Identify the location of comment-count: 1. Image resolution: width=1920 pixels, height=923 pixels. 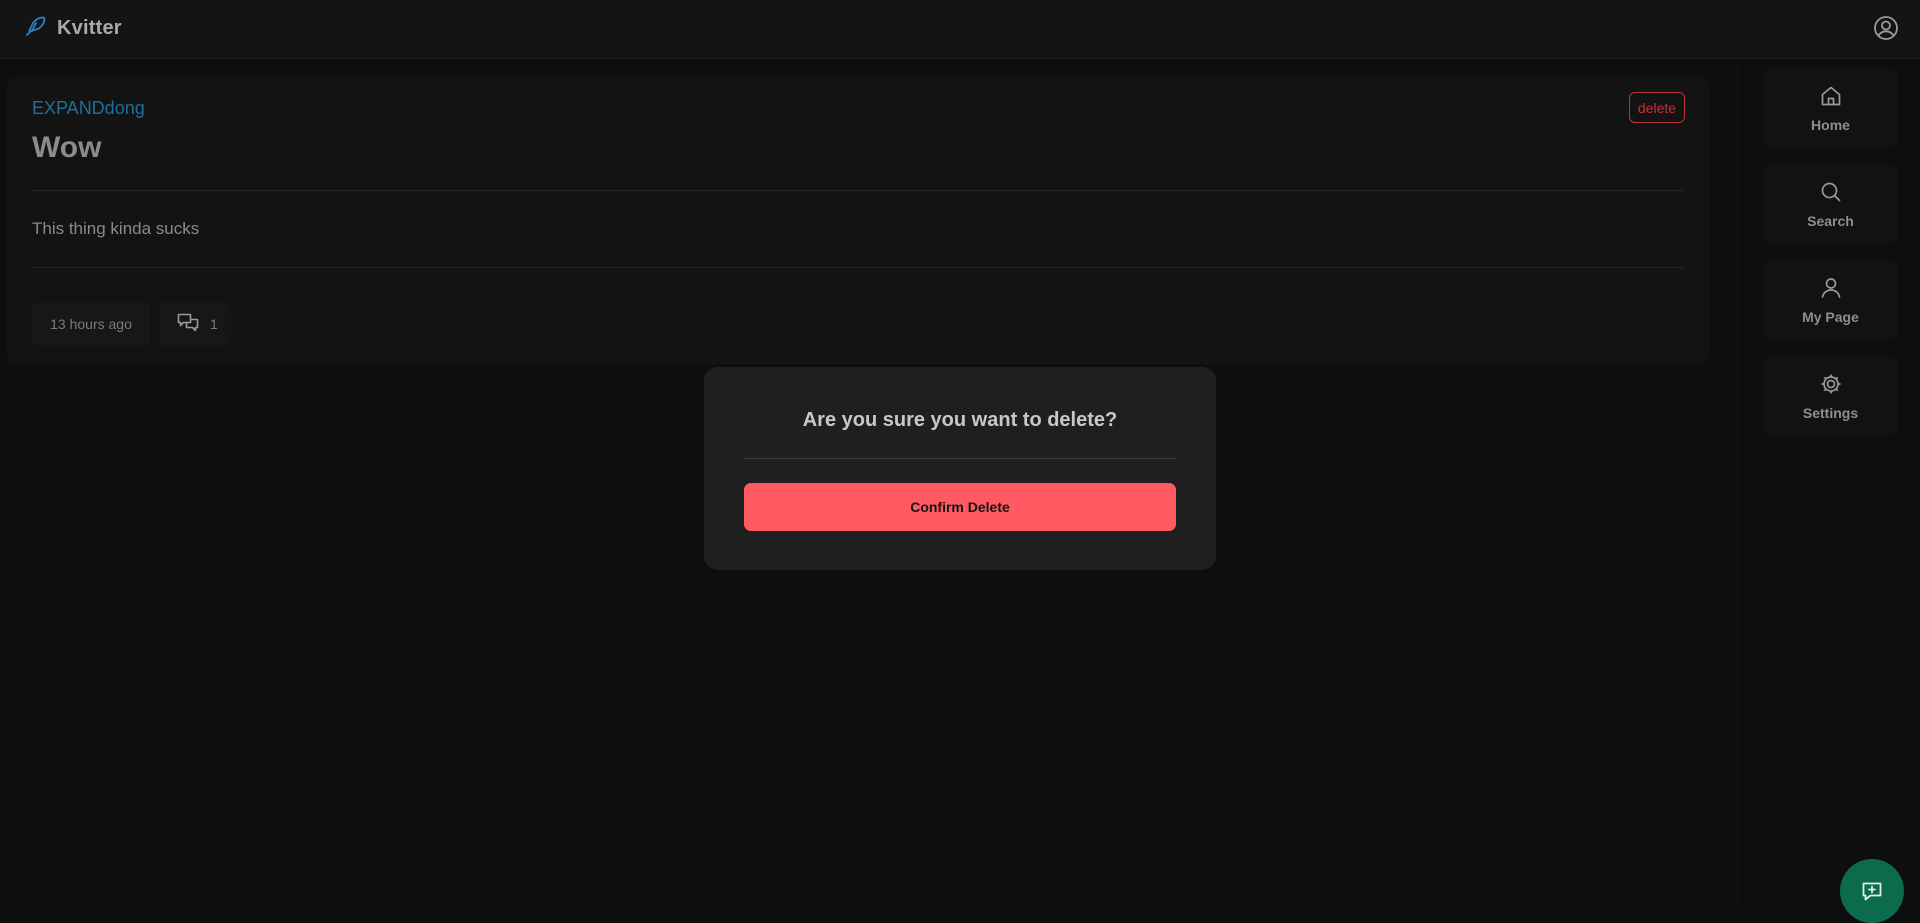
(214, 324).